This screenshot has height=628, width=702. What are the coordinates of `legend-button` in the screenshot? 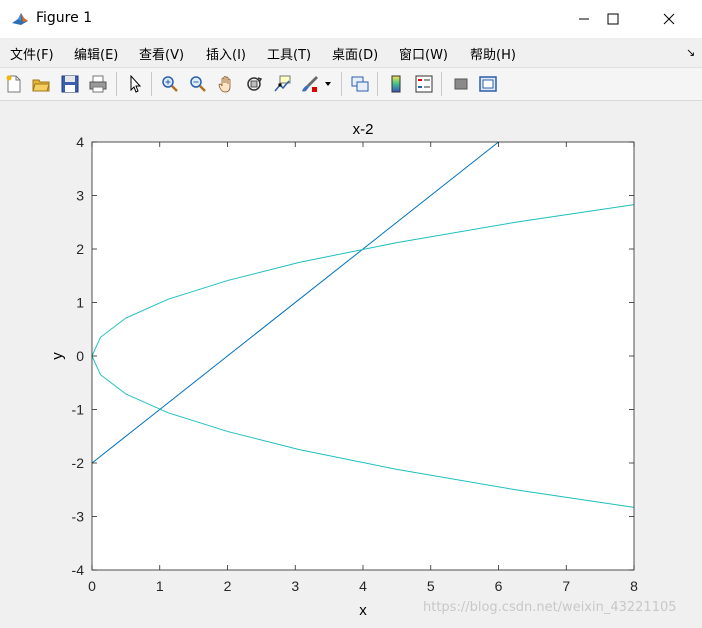 It's located at (424, 84).